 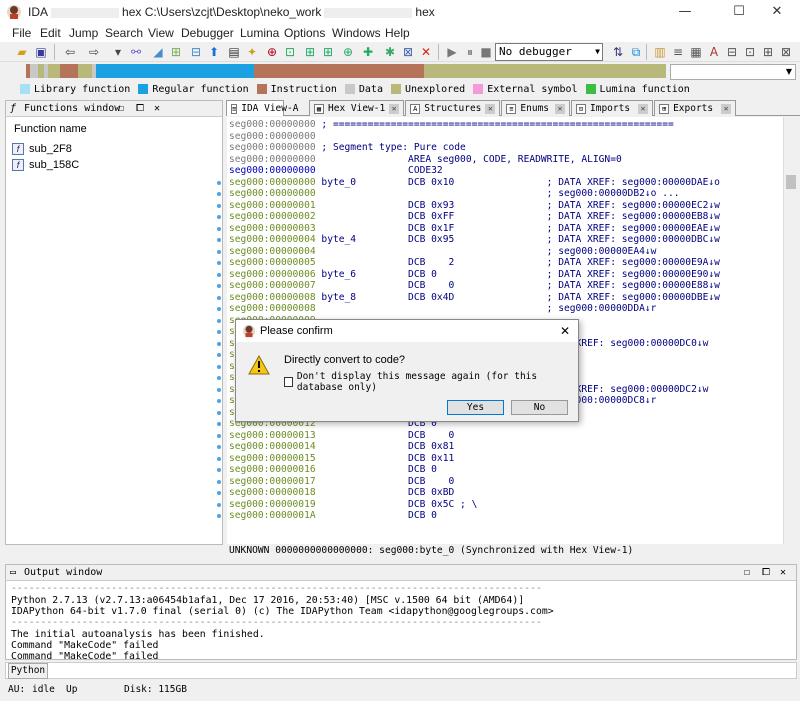 What do you see at coordinates (357, 108) in the screenshot?
I see `tab-hex-view-1: ▦ Hex View-1 ✕` at bounding box center [357, 108].